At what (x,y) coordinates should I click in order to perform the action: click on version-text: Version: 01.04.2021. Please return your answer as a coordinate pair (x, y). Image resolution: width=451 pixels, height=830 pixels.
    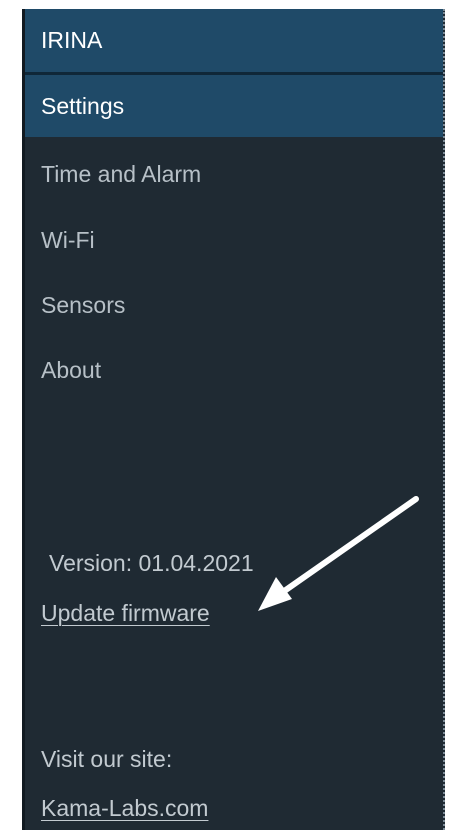
    Looking at the image, I should click on (151, 563).